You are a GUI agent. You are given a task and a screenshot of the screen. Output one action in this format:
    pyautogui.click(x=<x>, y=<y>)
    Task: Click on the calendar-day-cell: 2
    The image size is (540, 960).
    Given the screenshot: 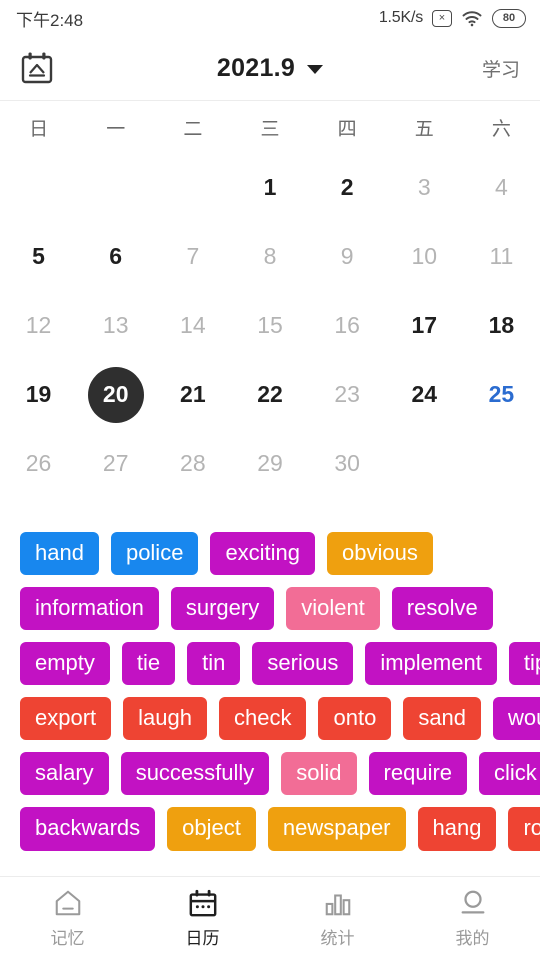 What is the action you would take?
    pyautogui.click(x=347, y=187)
    